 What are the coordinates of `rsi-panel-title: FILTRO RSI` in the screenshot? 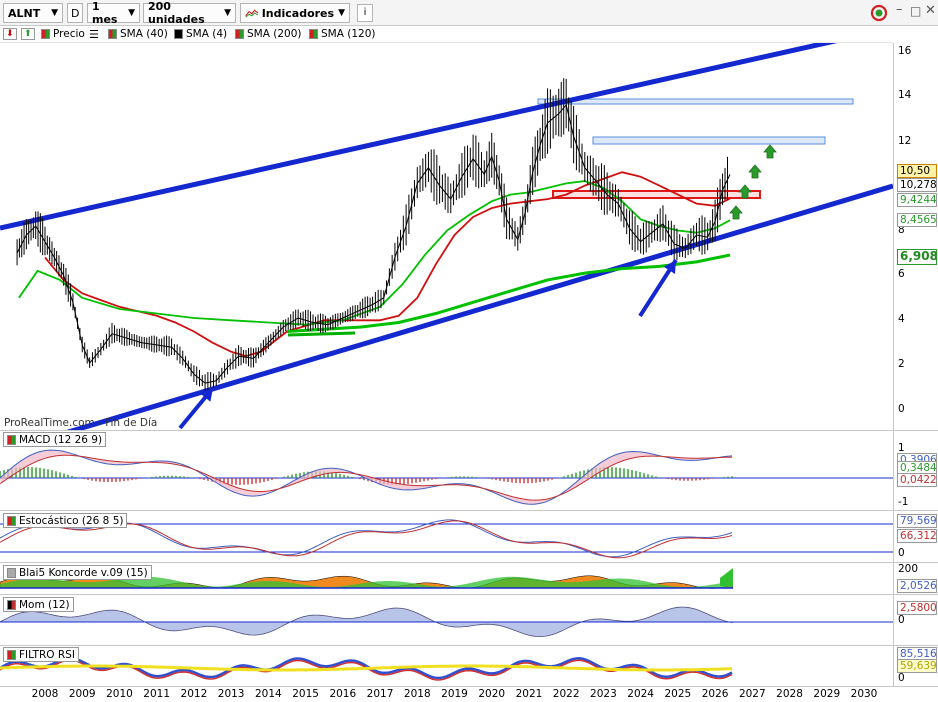 It's located at (41, 654).